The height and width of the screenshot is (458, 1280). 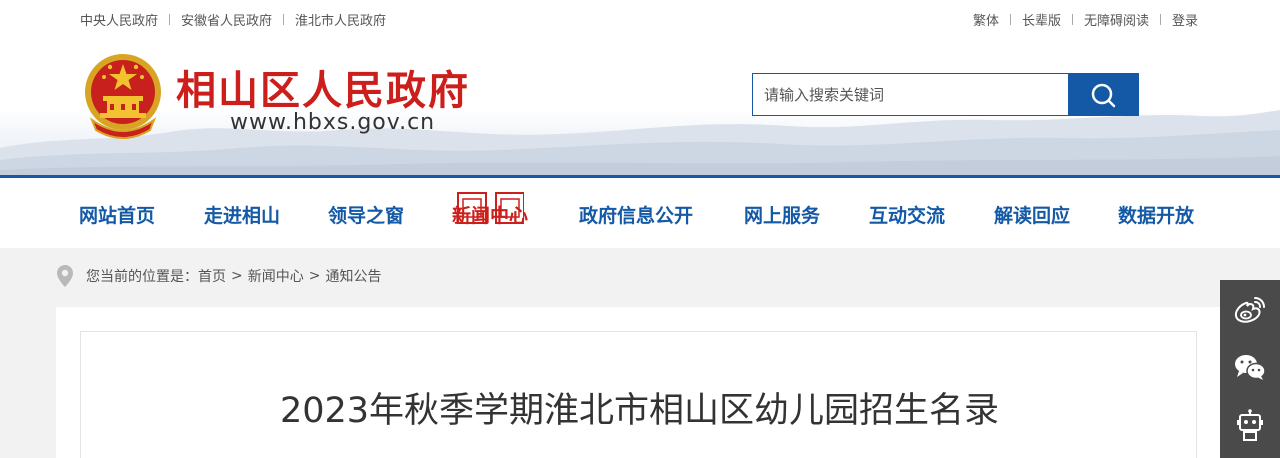 I want to click on link-huaibei-government: 淮北市人民政府, so click(x=340, y=19).